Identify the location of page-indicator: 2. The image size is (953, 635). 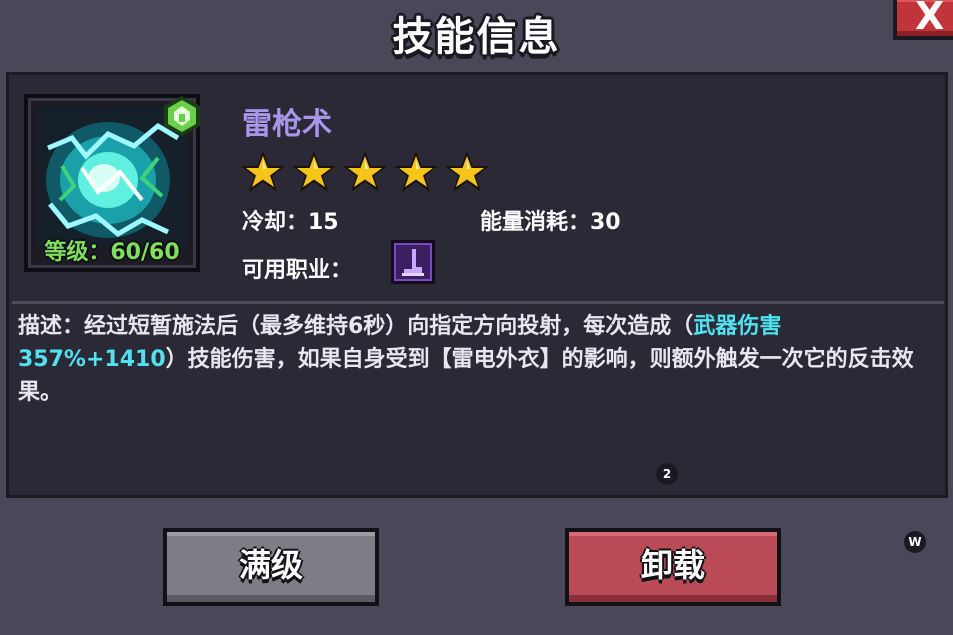
(667, 474).